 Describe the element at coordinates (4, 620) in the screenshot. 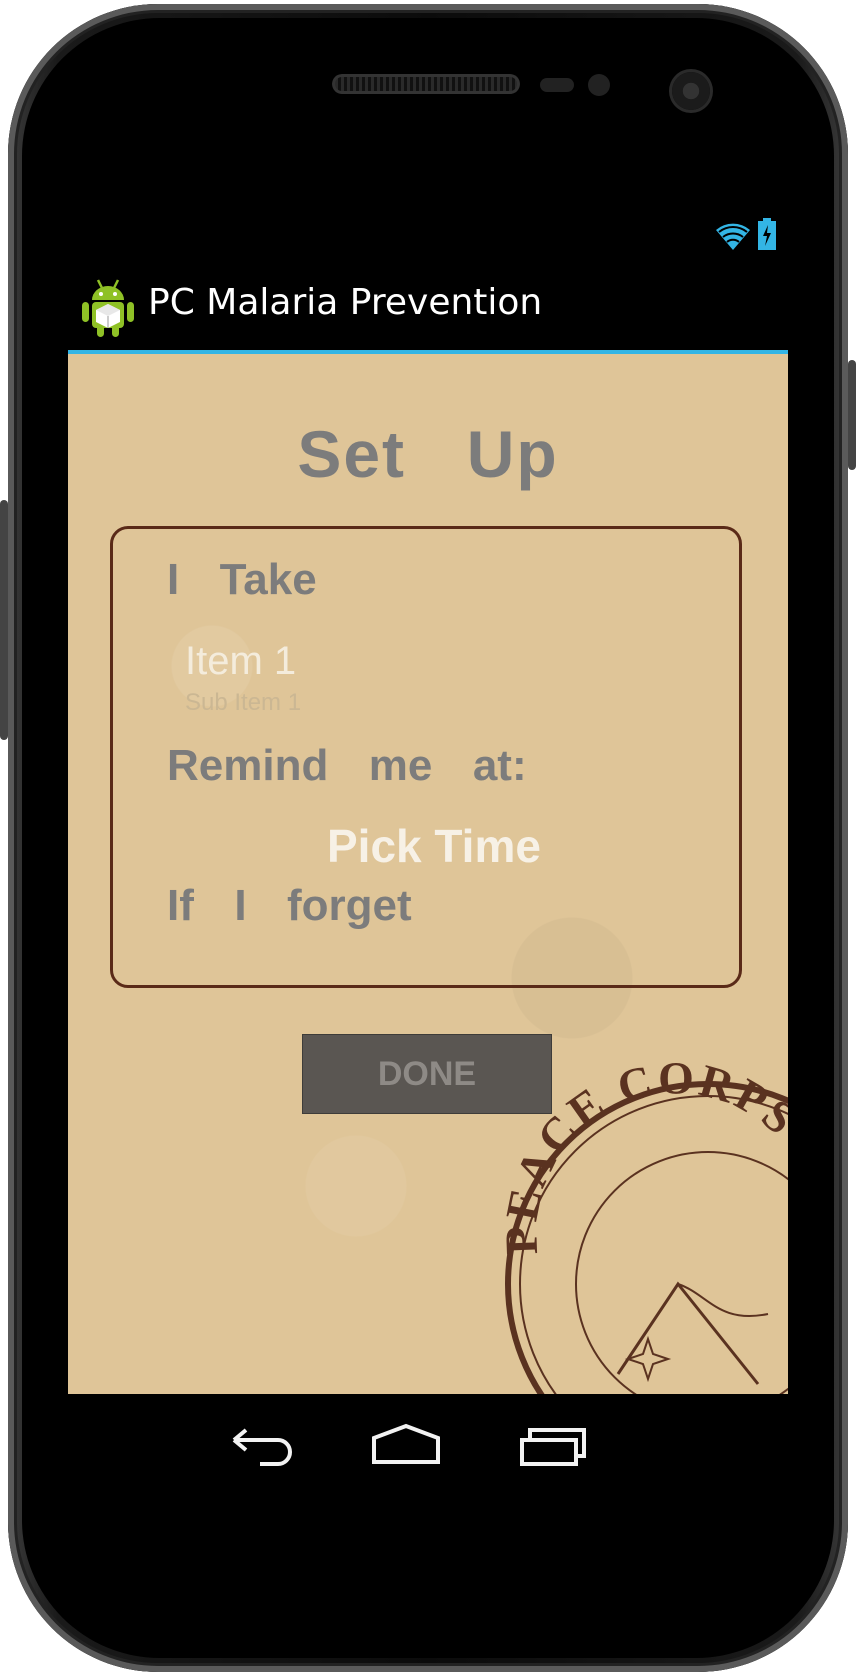

I see `volume-button` at that location.